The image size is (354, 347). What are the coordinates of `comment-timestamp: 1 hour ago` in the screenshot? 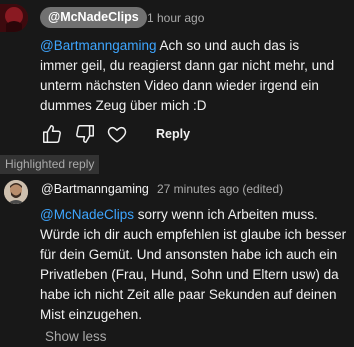 It's located at (175, 18).